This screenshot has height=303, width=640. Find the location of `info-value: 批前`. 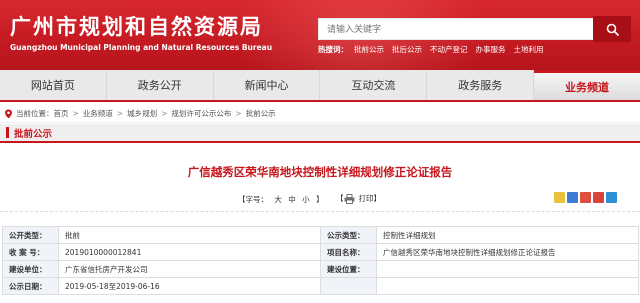

info-value: 批前 is located at coordinates (189, 235).